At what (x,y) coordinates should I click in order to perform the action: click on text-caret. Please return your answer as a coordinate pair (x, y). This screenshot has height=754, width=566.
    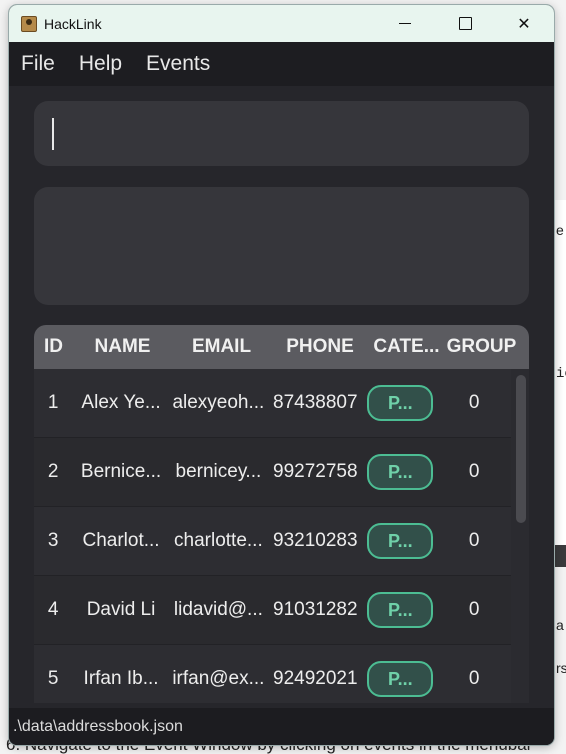
    Looking at the image, I should click on (53, 134).